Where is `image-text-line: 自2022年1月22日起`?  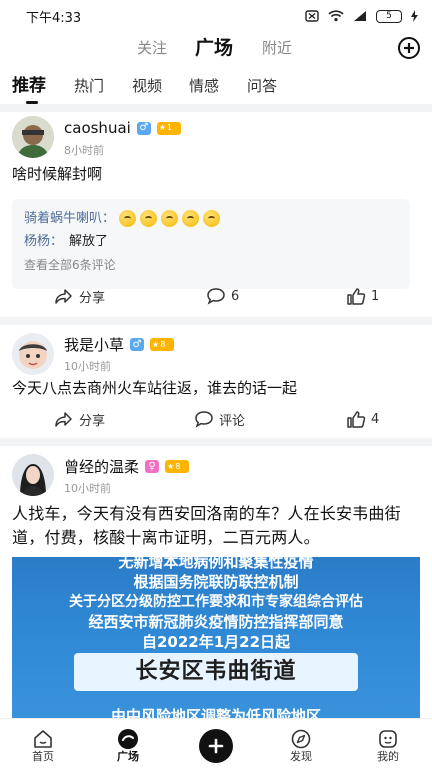
image-text-line: 自2022年1月22日起 is located at coordinates (216, 642).